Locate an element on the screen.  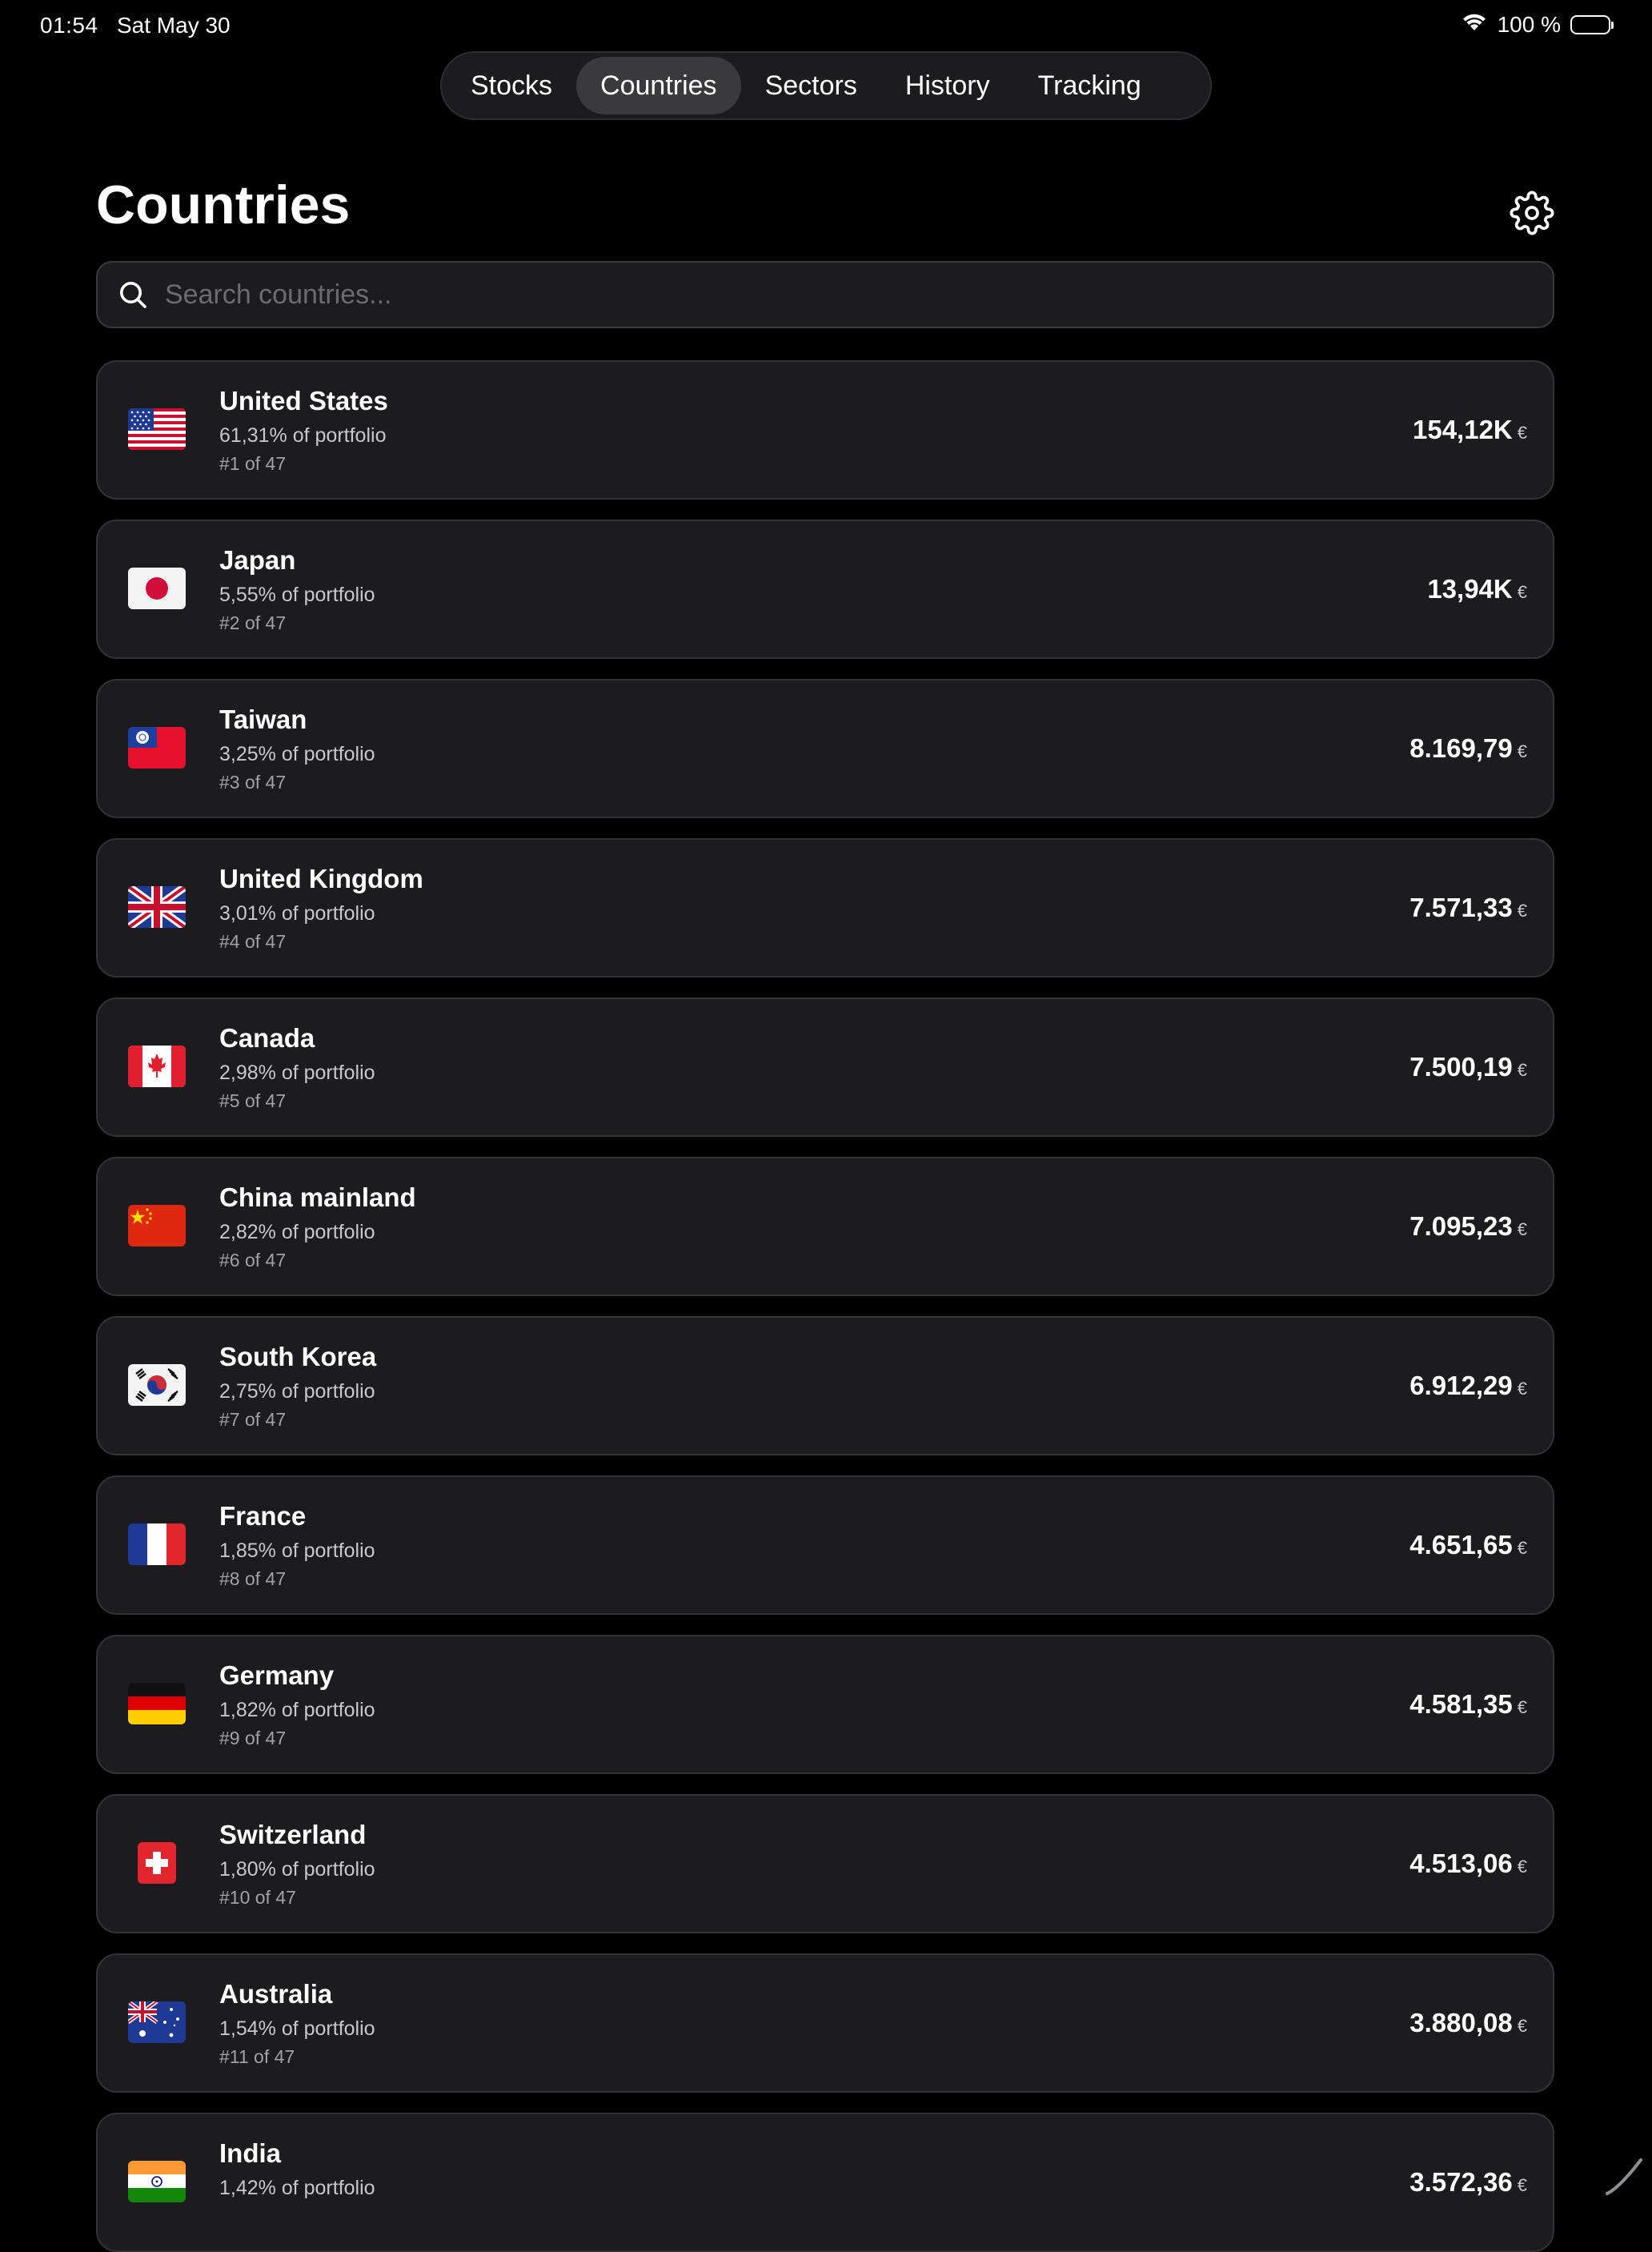
flag-us-icon is located at coordinates (157, 429).